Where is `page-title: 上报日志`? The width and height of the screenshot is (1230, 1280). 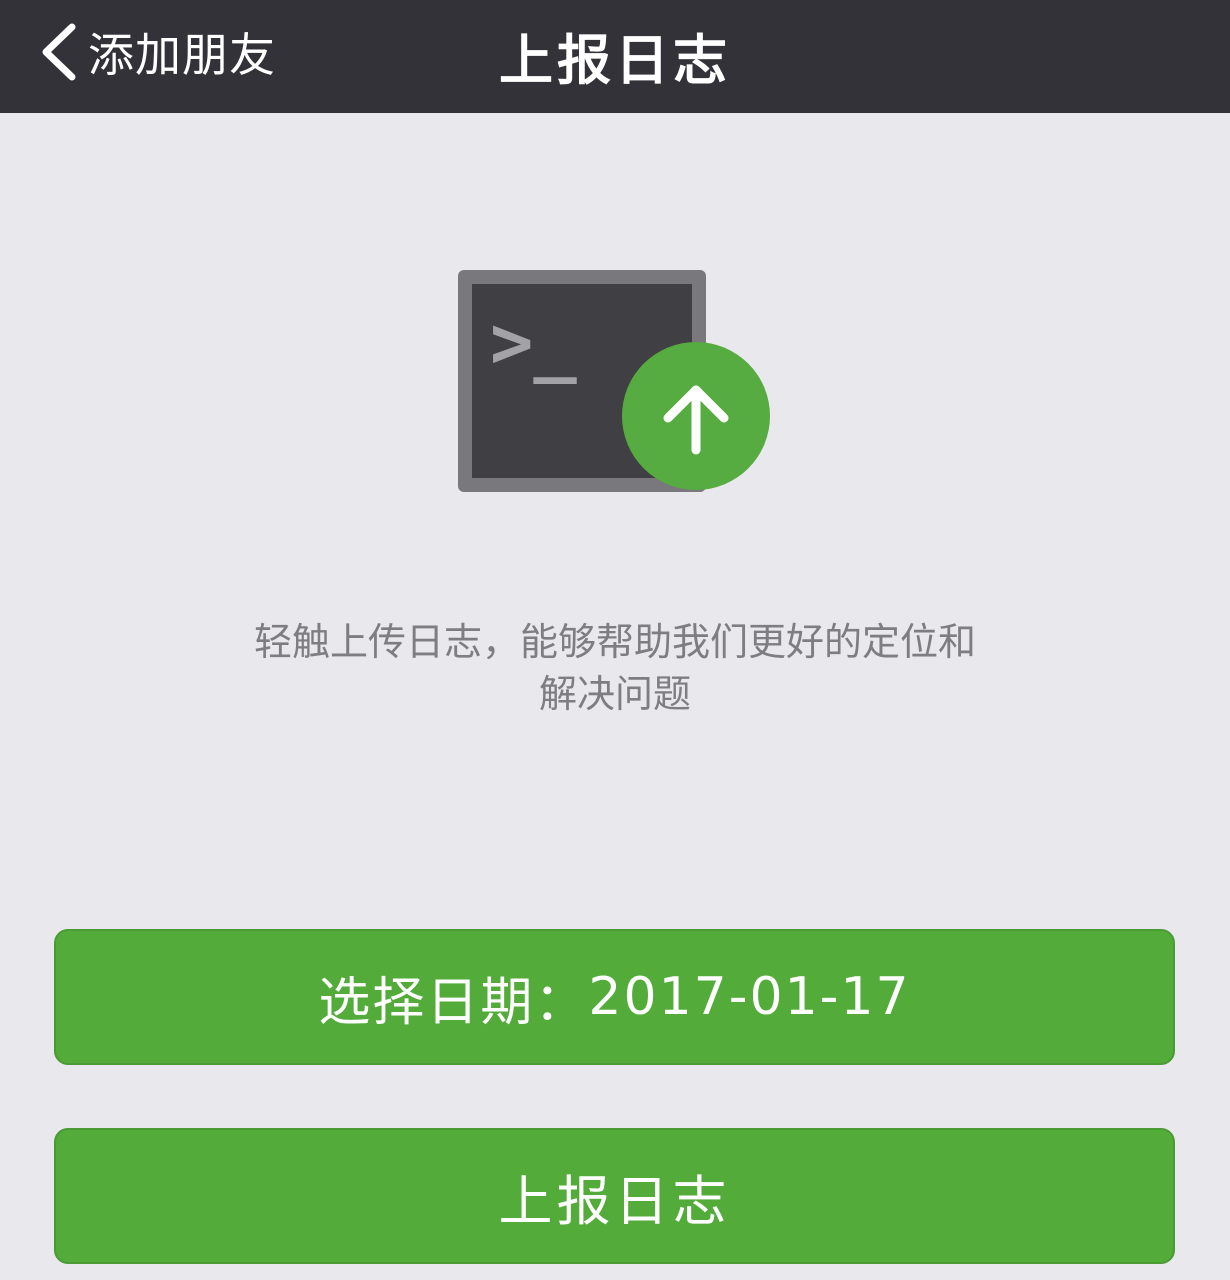 page-title: 上报日志 is located at coordinates (615, 60).